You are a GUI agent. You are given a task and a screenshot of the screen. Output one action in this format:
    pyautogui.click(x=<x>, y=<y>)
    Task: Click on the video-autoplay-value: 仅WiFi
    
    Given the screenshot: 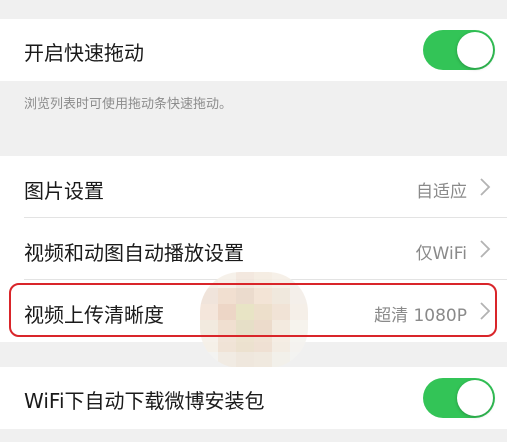 What is the action you would take?
    pyautogui.click(x=441, y=254)
    